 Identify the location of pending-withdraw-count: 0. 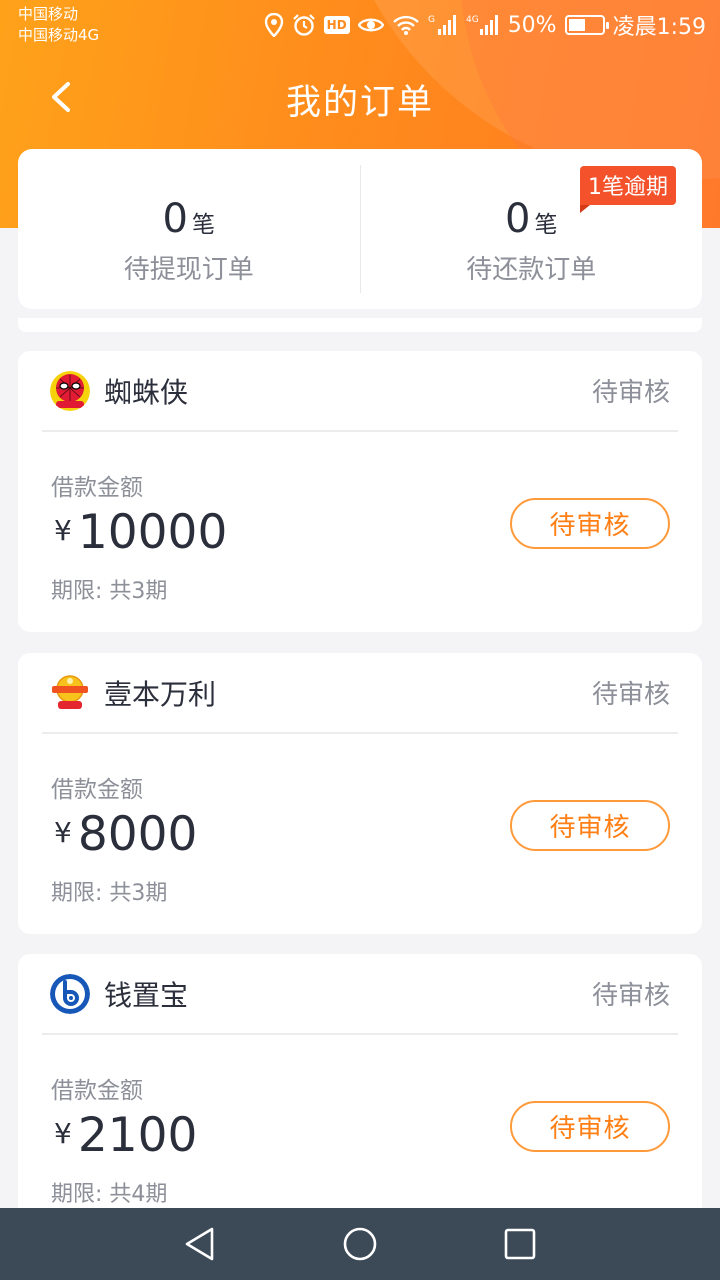
(175, 219).